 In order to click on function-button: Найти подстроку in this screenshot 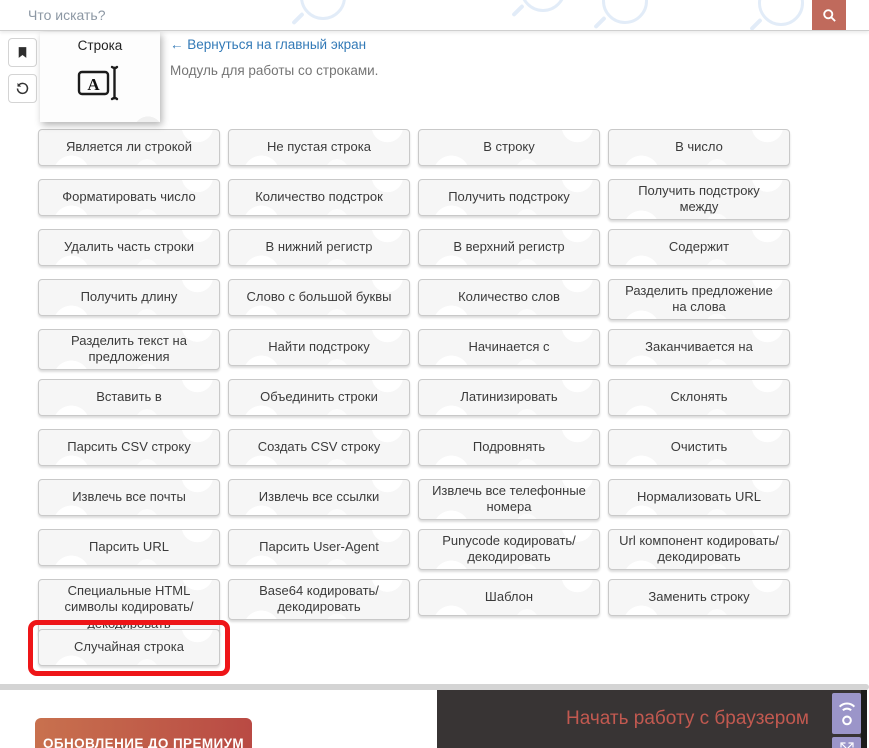, I will do `click(319, 347)`.